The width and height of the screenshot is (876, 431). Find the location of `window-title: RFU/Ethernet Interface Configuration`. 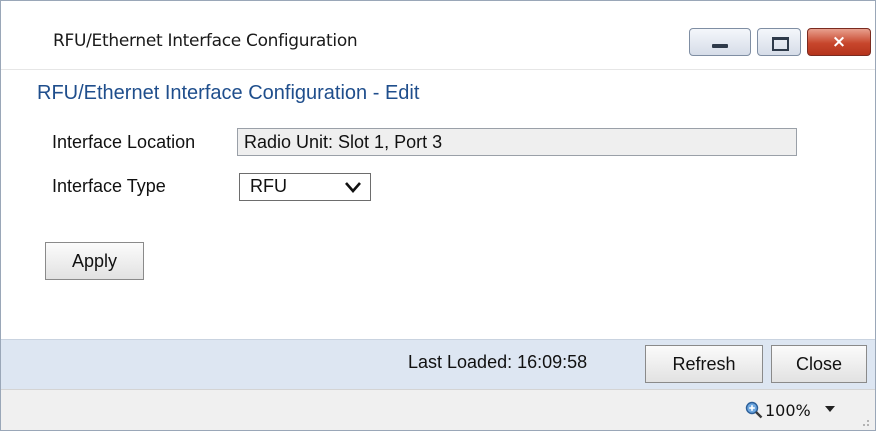

window-title: RFU/Ethernet Interface Configuration is located at coordinates (205, 41).